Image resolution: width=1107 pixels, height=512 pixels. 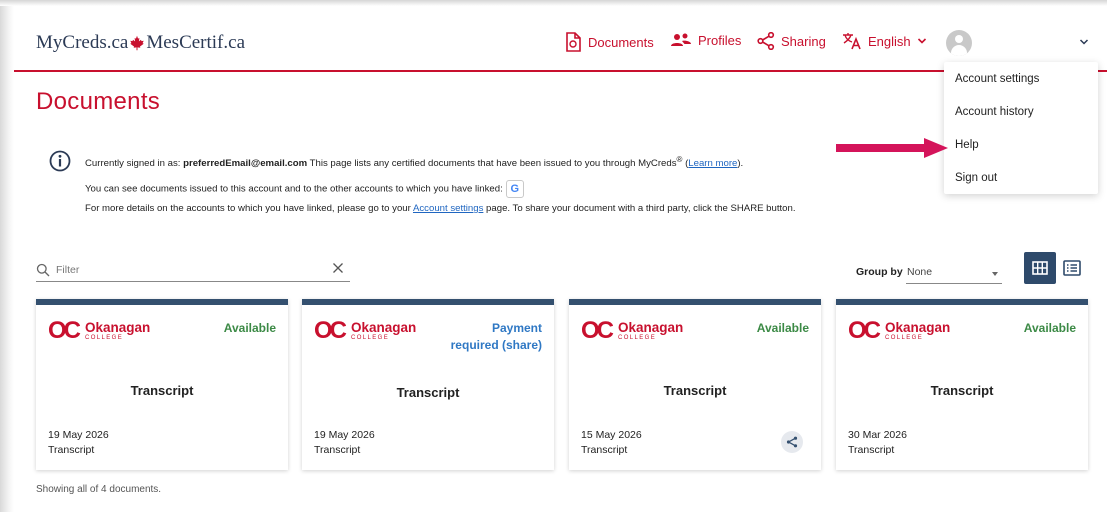 I want to click on nav-documents: Documents, so click(x=609, y=42).